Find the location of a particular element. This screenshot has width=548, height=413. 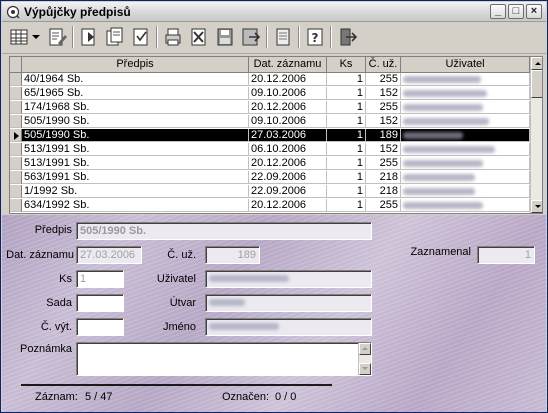

dat-zaznamu-label: Dat. záznamu is located at coordinates (40, 255).